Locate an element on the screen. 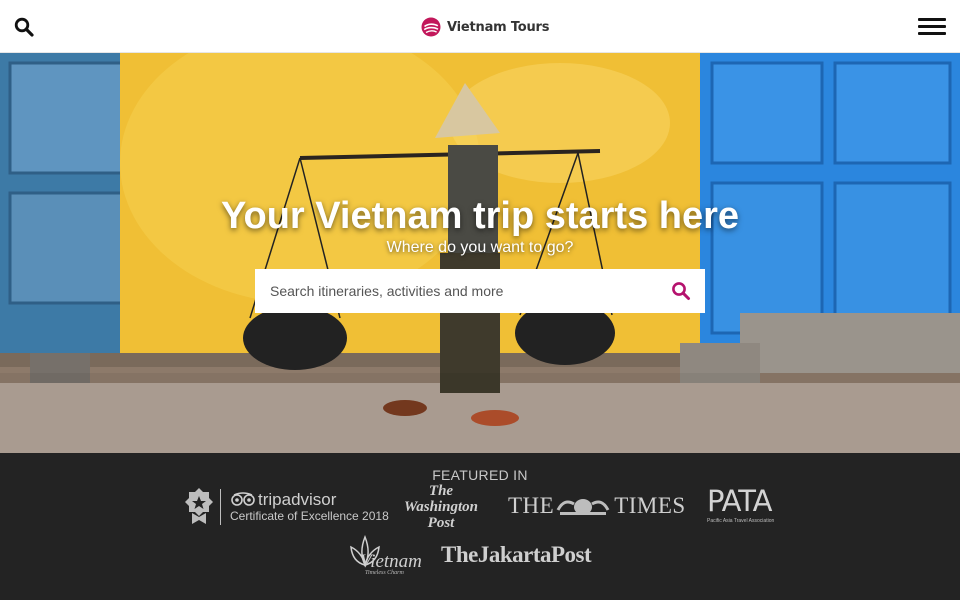  brand-logo: Vietnam Tours is located at coordinates (485, 27).